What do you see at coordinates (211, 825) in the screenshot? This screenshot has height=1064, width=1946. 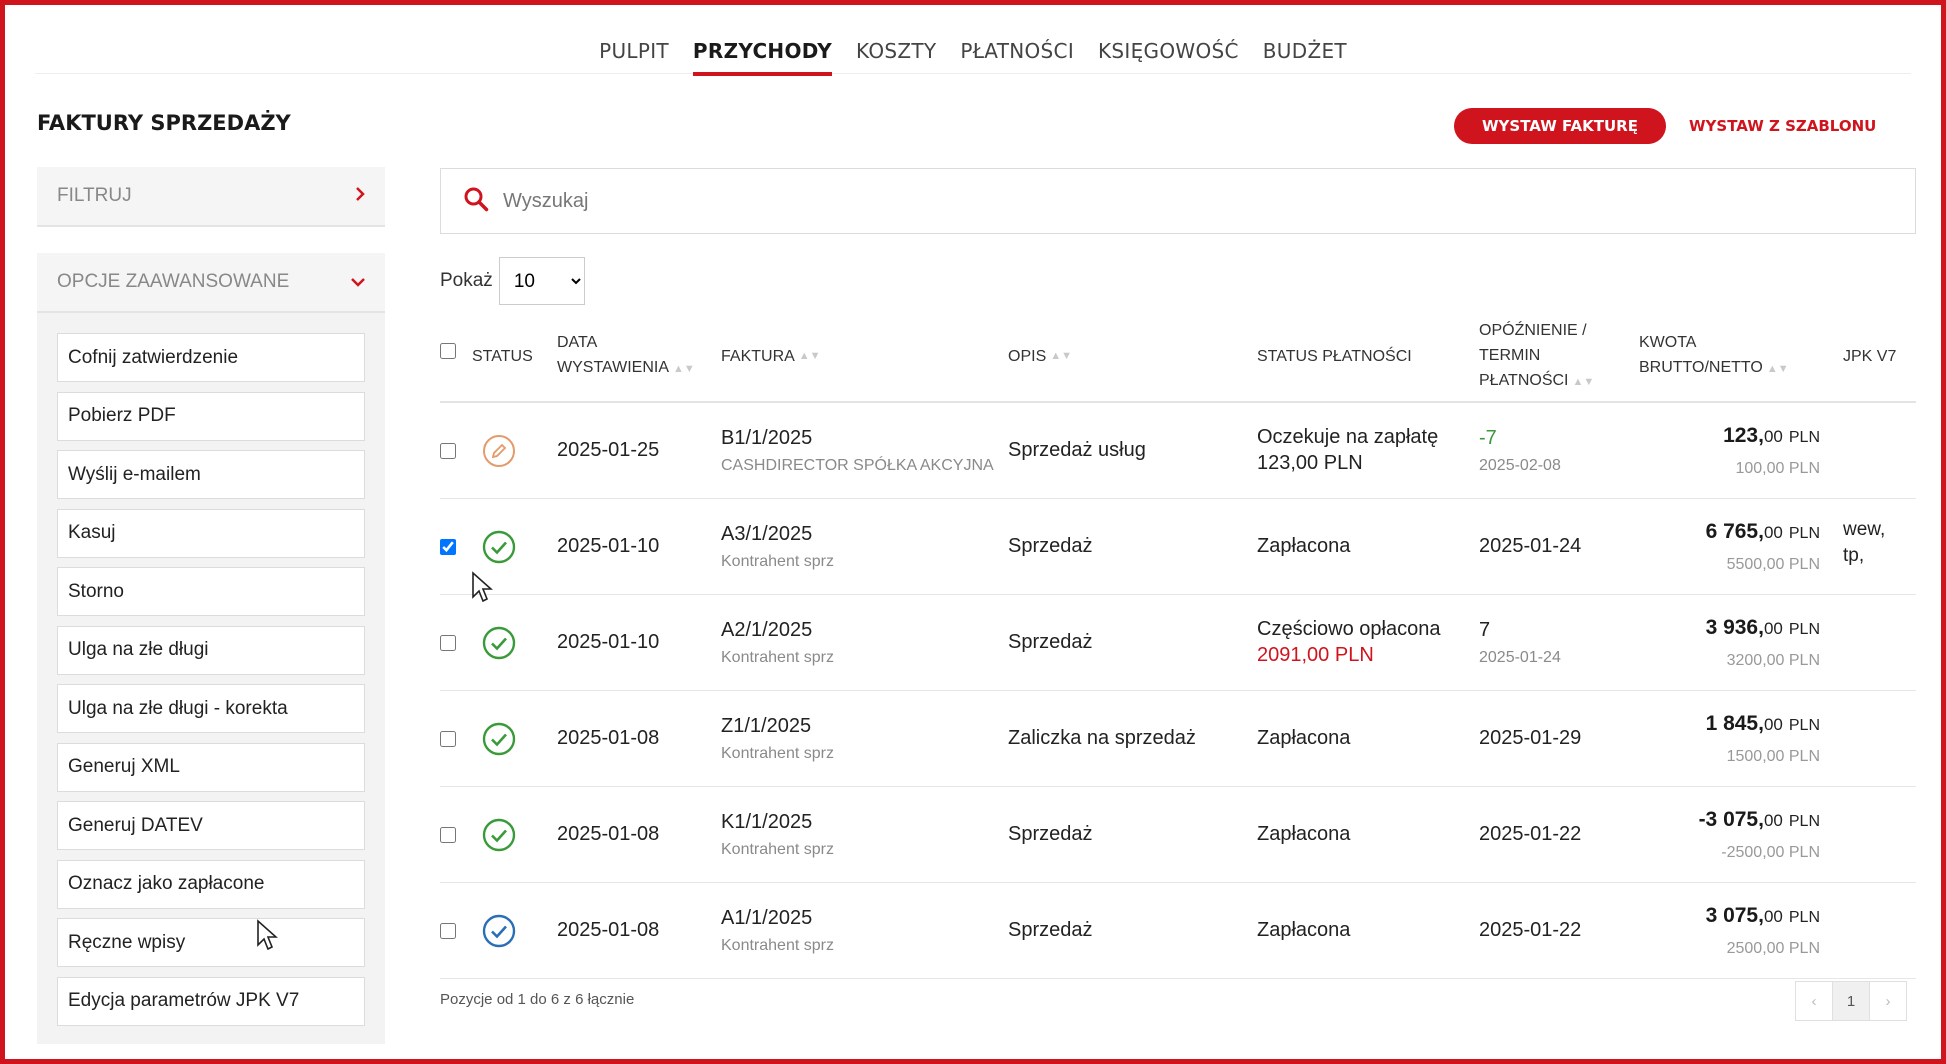 I see `action-generuj-datev: Generuj DATEV` at bounding box center [211, 825].